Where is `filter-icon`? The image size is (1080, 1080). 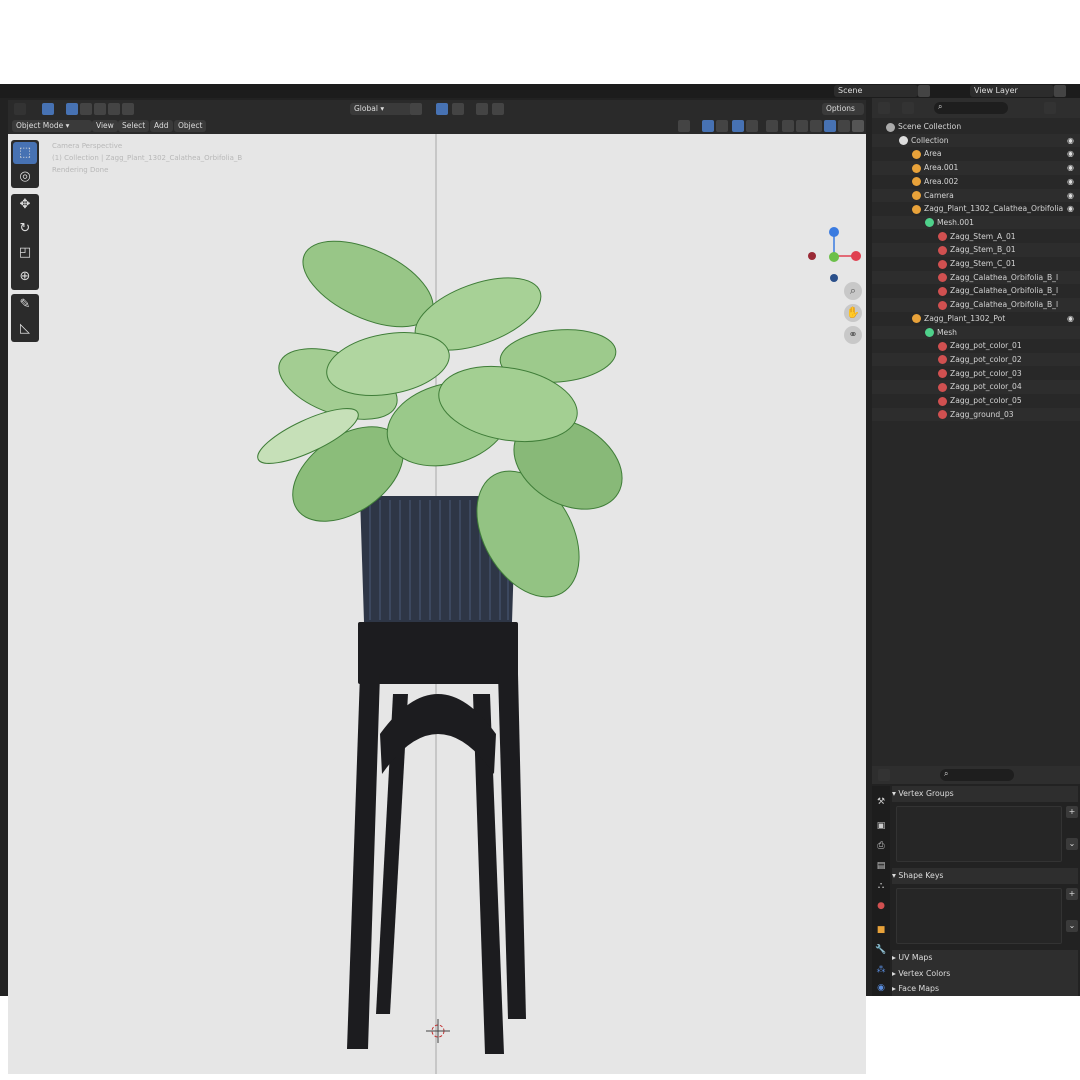
filter-icon is located at coordinates (1050, 108).